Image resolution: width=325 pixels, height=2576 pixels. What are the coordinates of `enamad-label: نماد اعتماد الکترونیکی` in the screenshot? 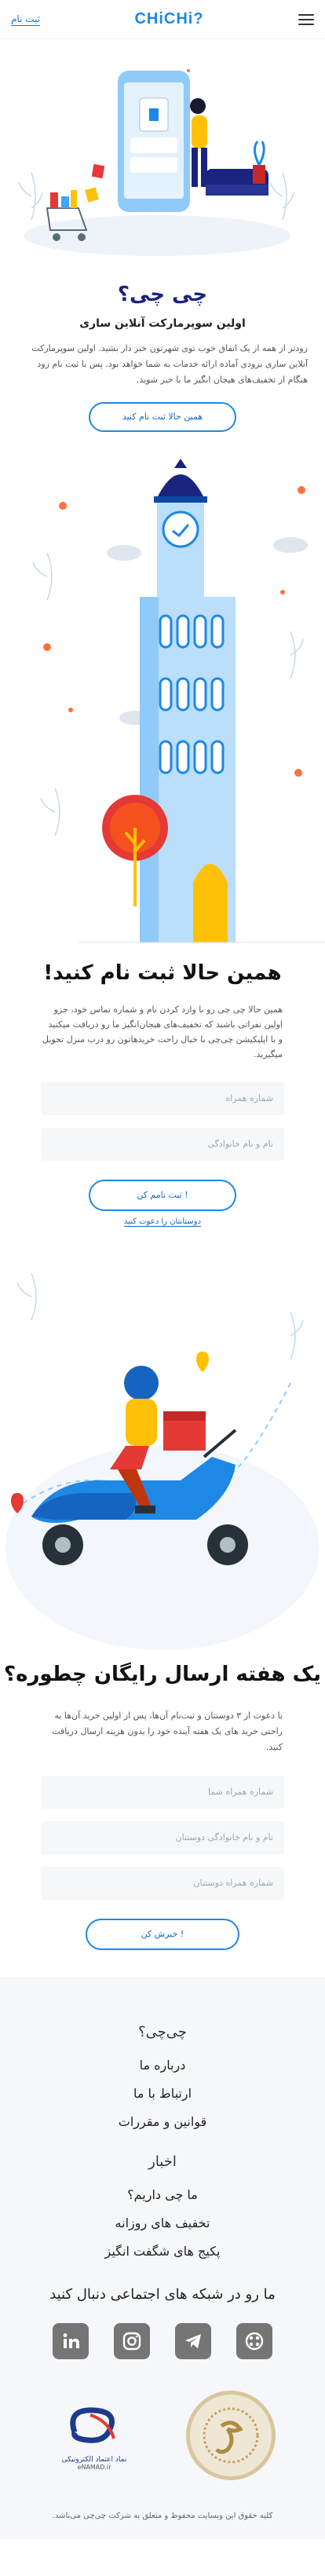 It's located at (94, 2460).